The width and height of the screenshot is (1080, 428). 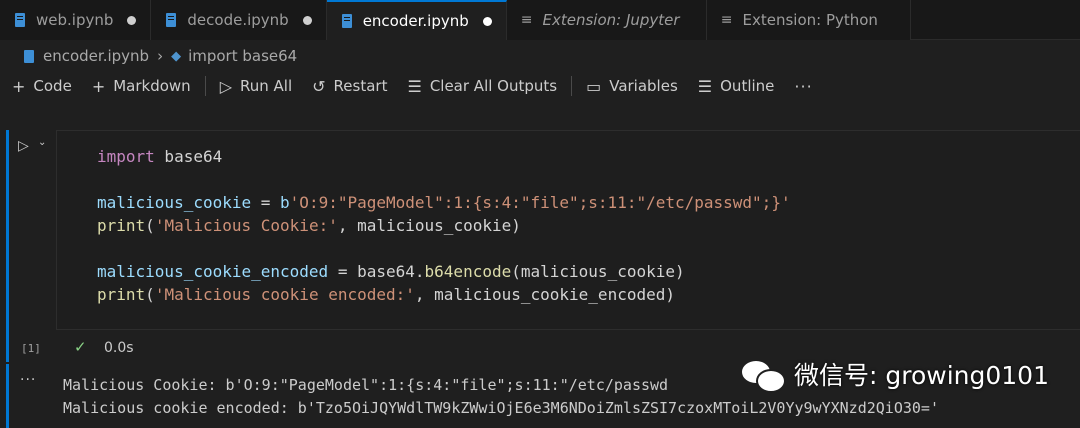 What do you see at coordinates (705, 86) in the screenshot?
I see `list-icon: ☰` at bounding box center [705, 86].